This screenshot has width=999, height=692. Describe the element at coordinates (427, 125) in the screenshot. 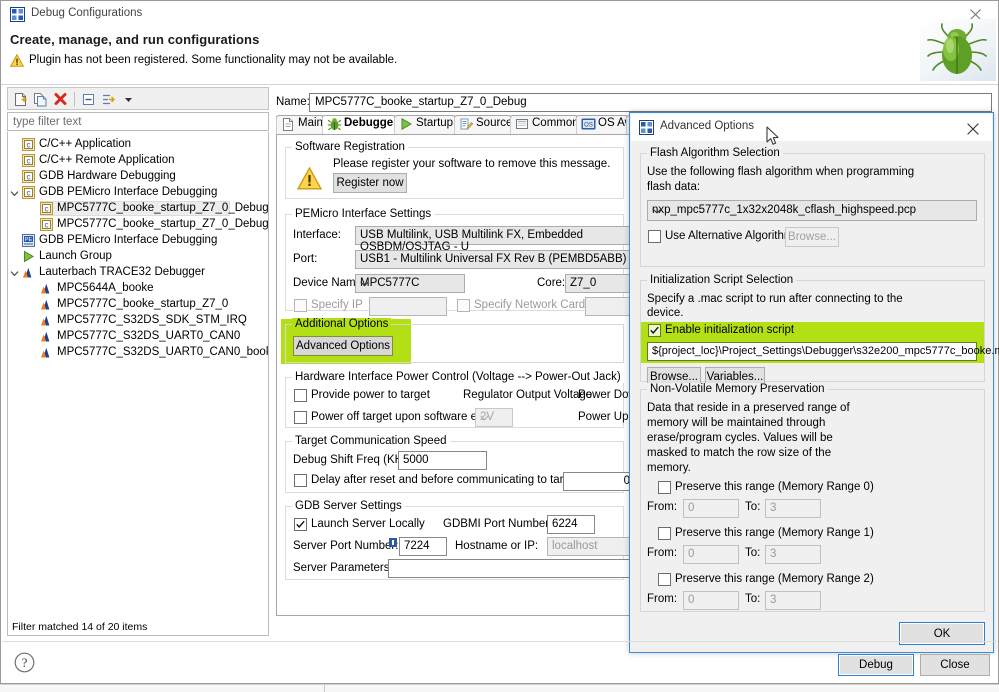

I see `tab-startup: Startup` at that location.